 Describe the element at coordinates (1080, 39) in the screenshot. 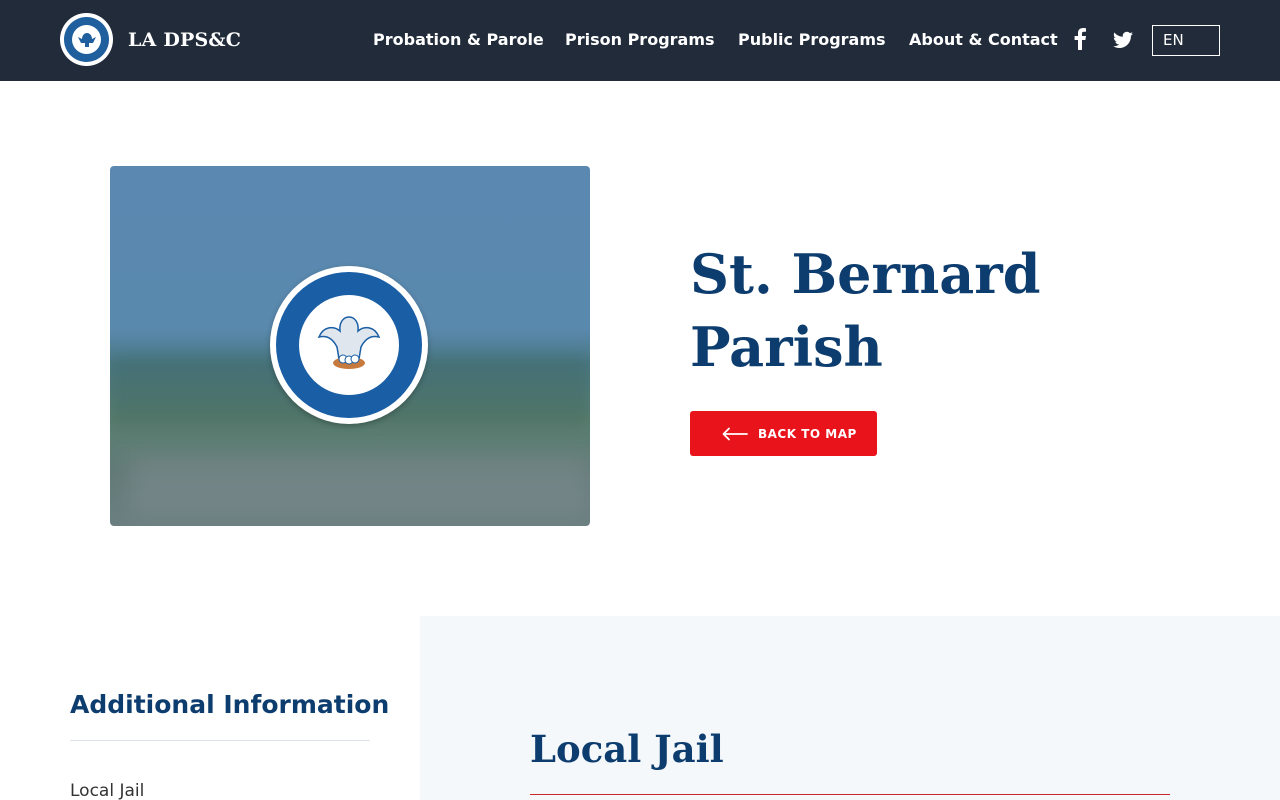

I see `facebook-icon` at that location.